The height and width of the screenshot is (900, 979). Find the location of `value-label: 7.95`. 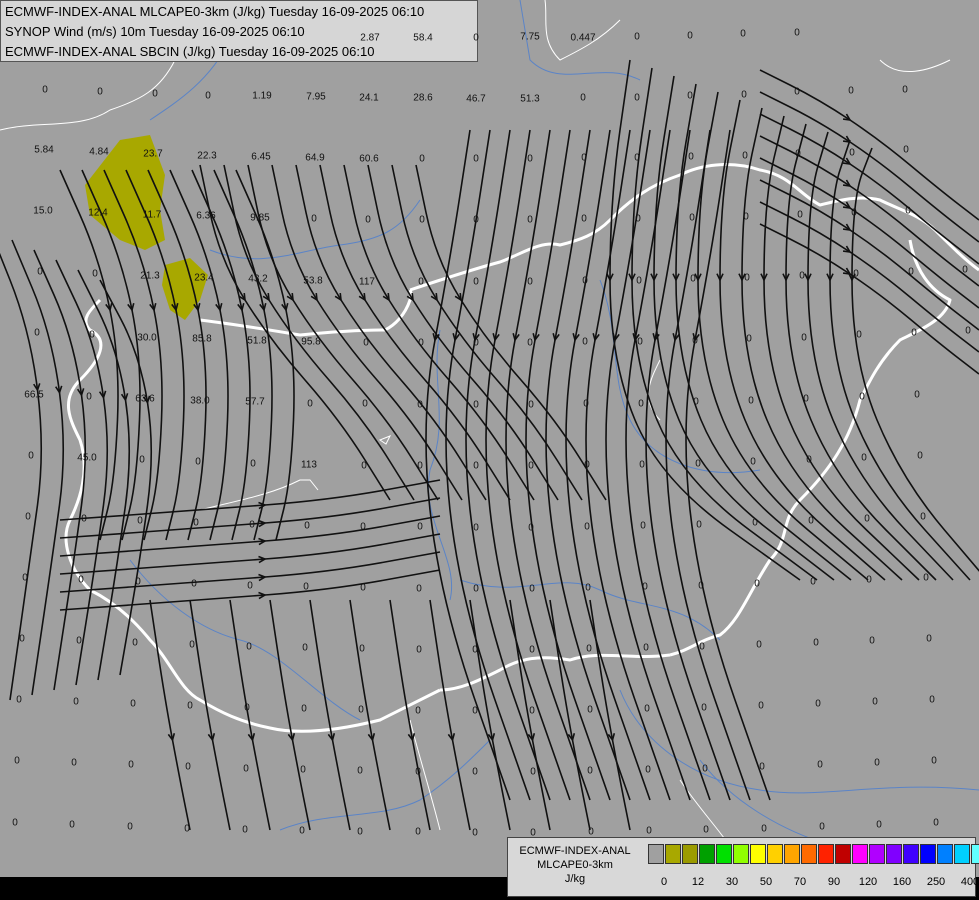

value-label: 7.95 is located at coordinates (316, 97).